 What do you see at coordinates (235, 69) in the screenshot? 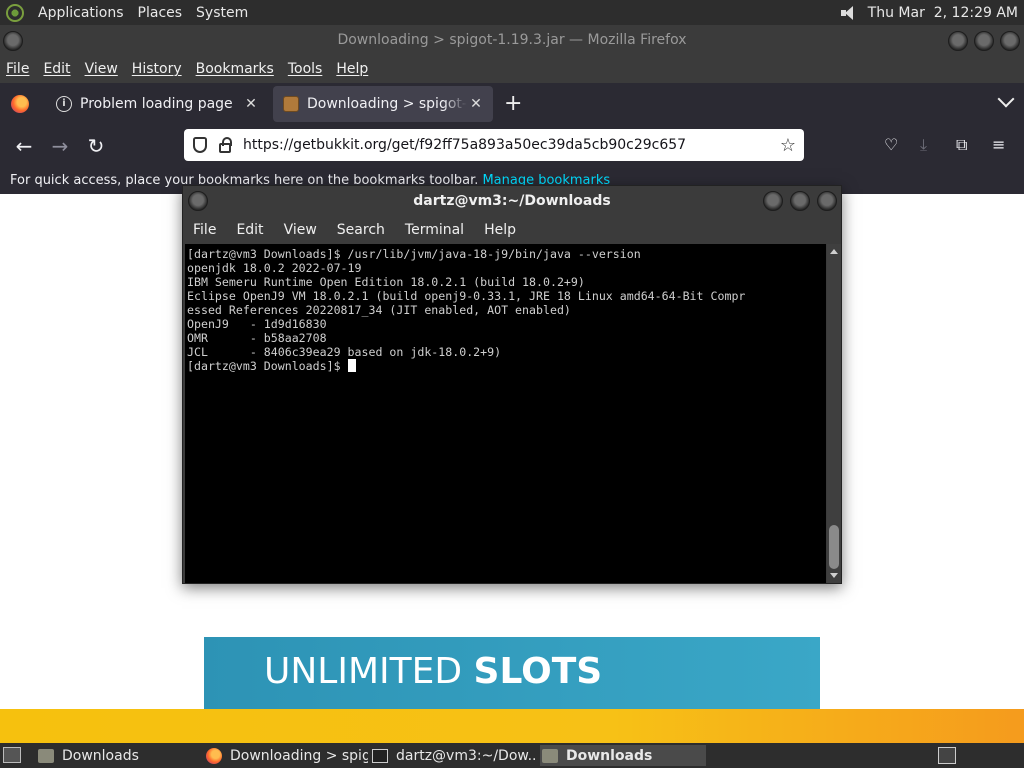
I see `menu-bookmarks: Bookmarks` at bounding box center [235, 69].